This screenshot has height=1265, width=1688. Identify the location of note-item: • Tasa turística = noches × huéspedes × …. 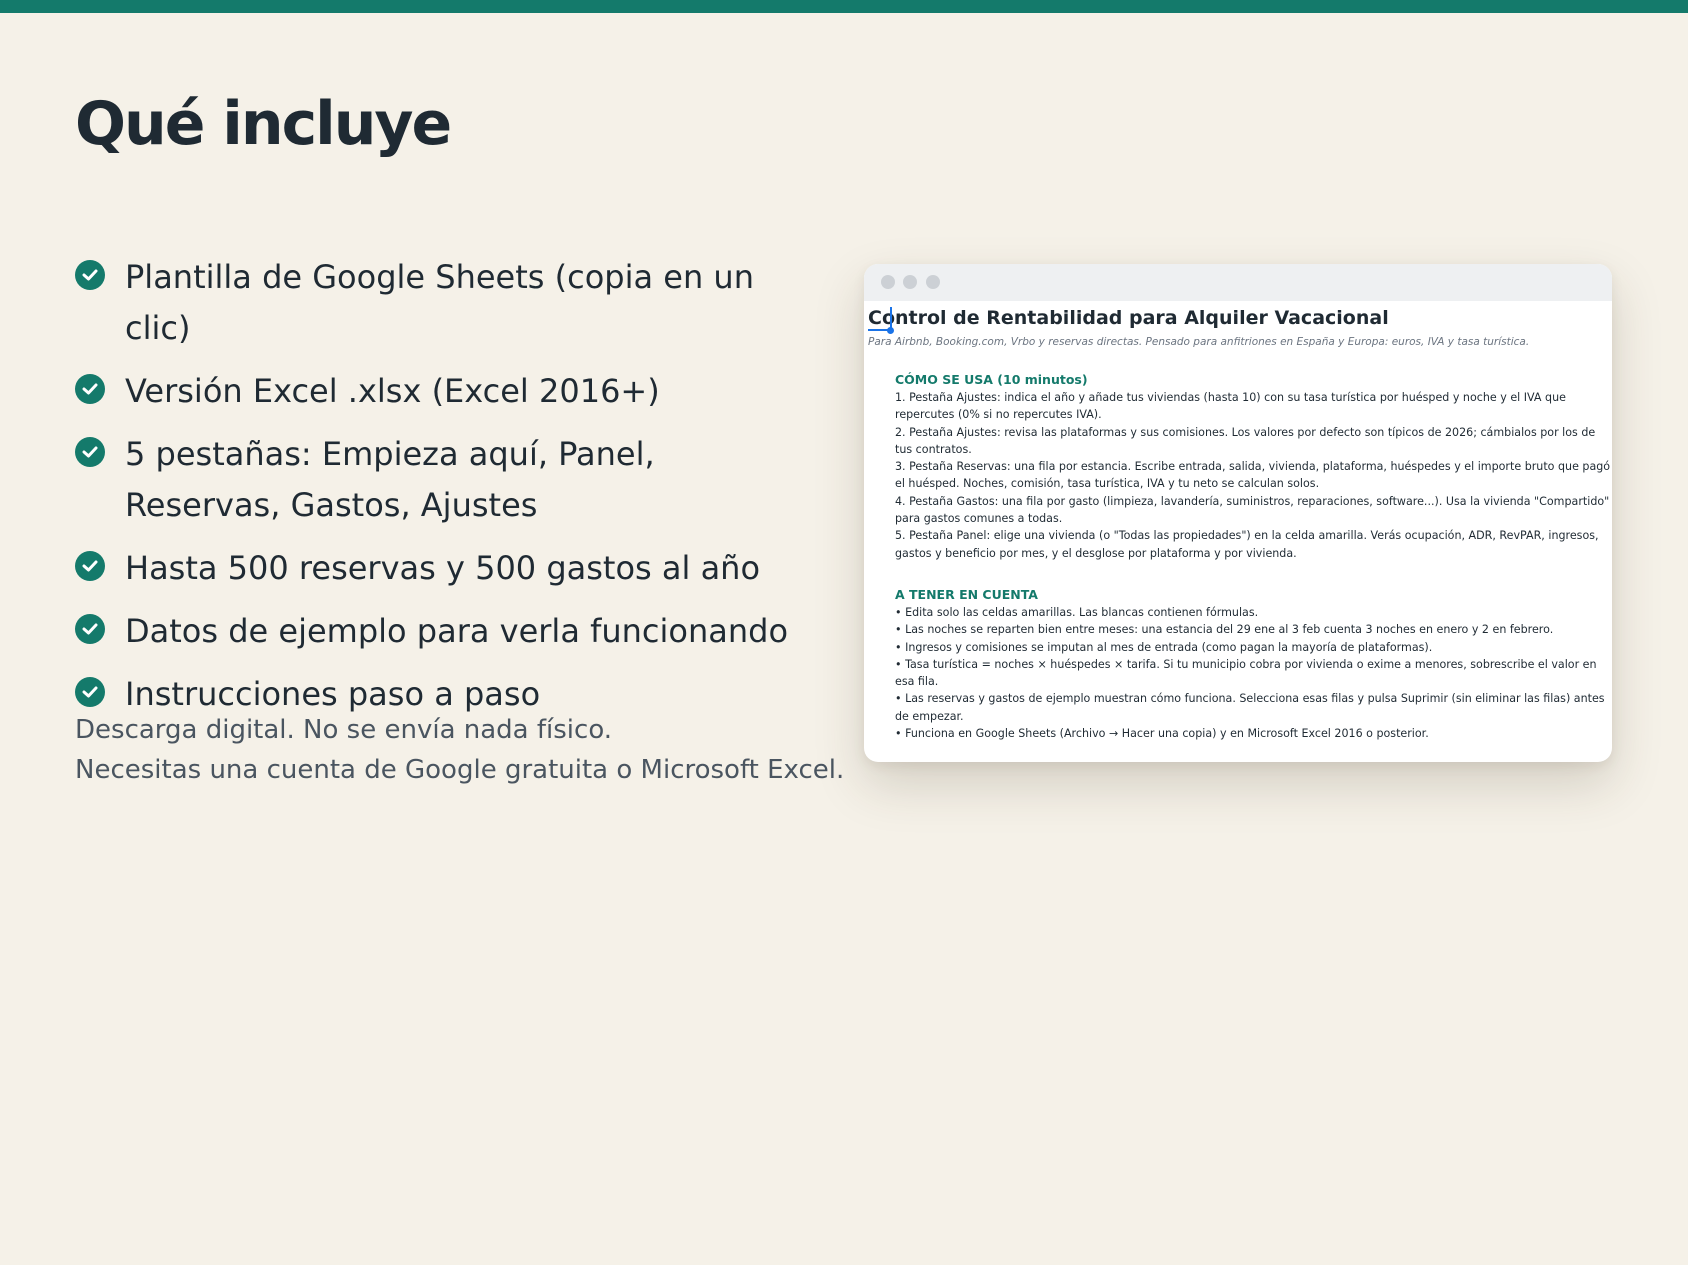
(1246, 673).